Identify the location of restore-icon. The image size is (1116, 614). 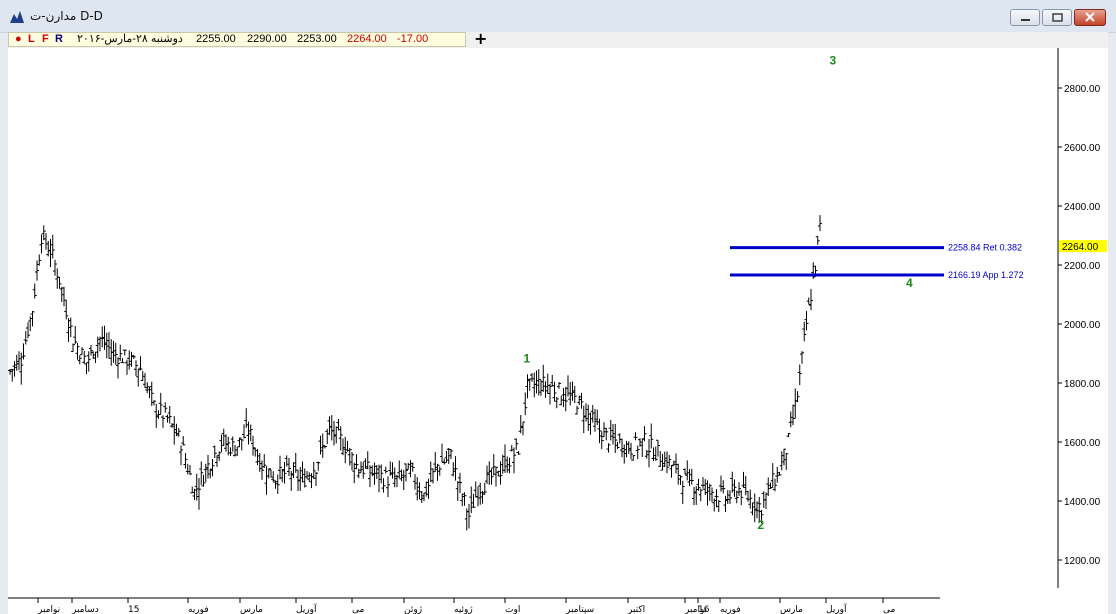
(1057, 17).